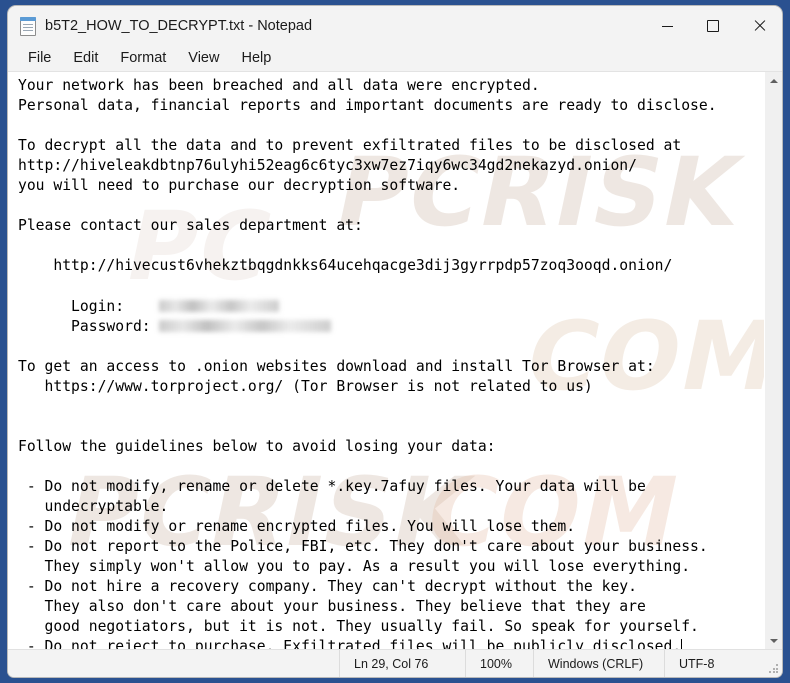 The height and width of the screenshot is (683, 790). I want to click on close-icon, so click(759, 26).